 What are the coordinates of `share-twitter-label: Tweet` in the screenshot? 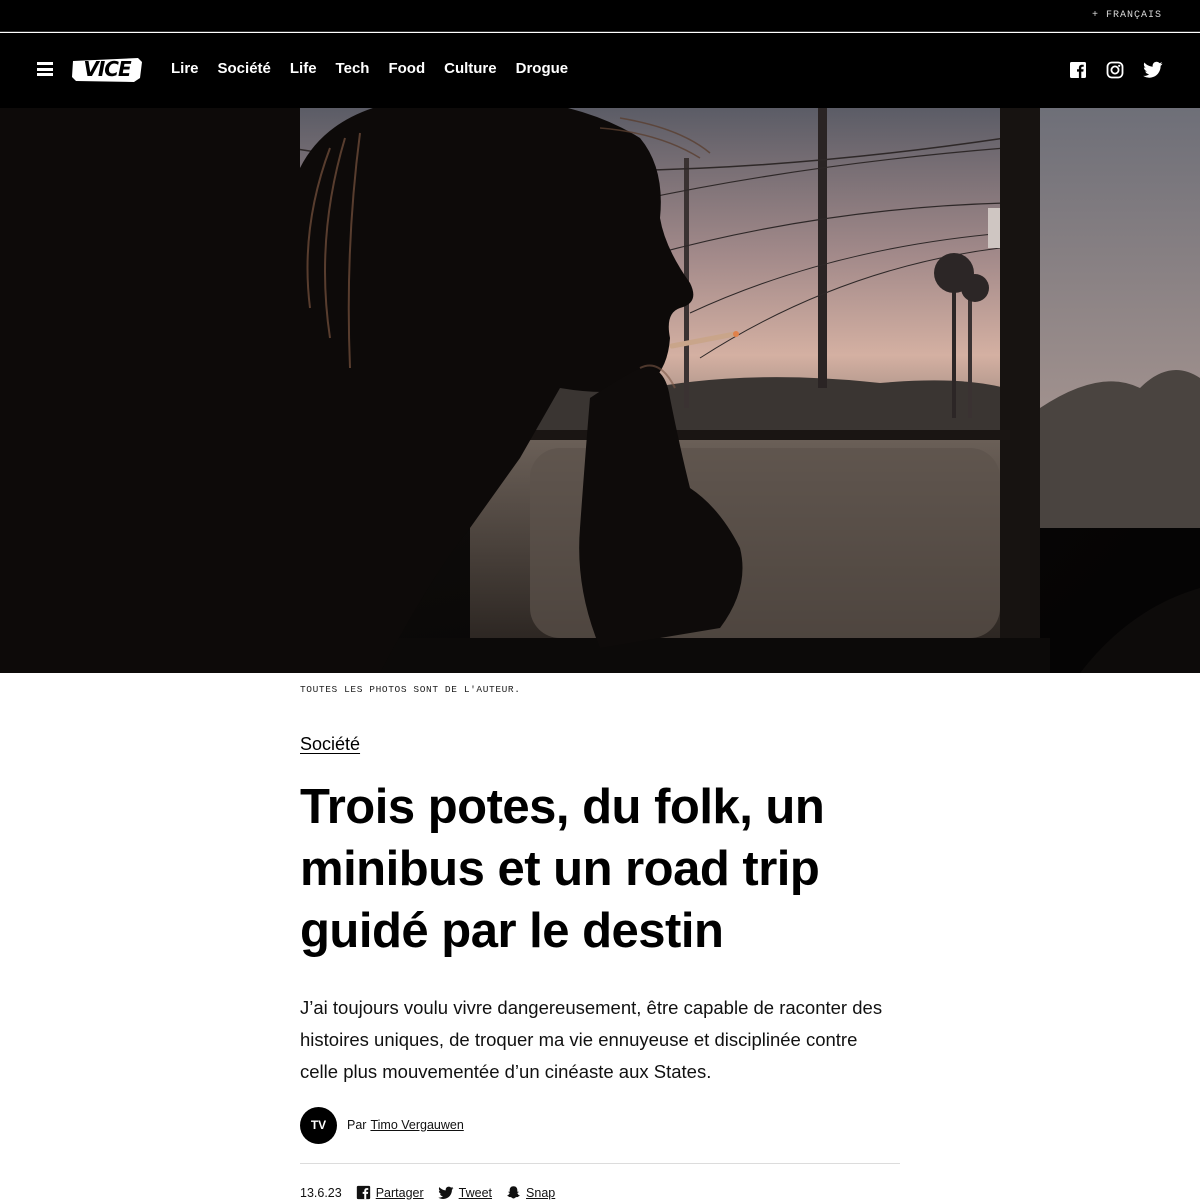 It's located at (475, 1192).